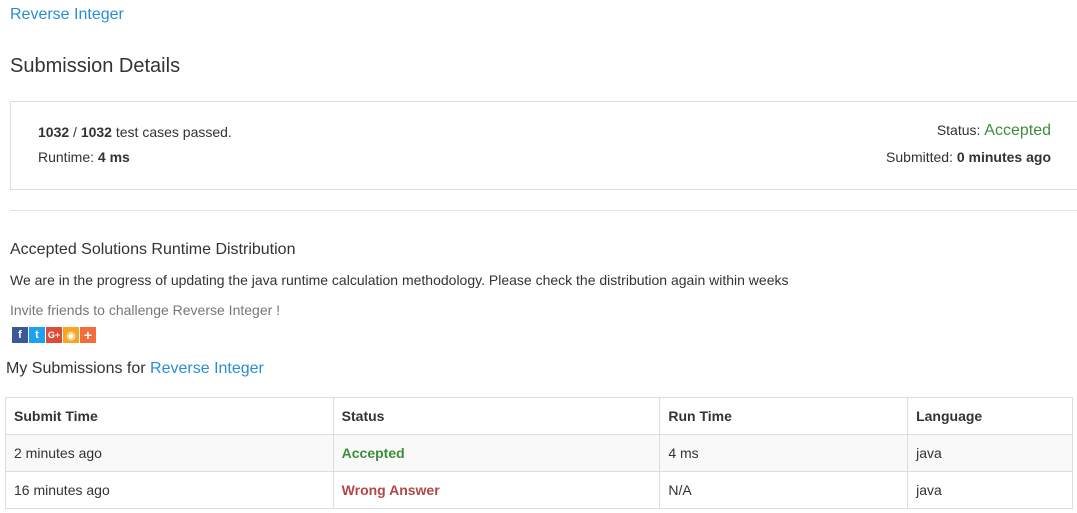 The width and height of the screenshot is (1077, 513). Describe the element at coordinates (990, 416) in the screenshot. I see `column-header-language: Language` at that location.